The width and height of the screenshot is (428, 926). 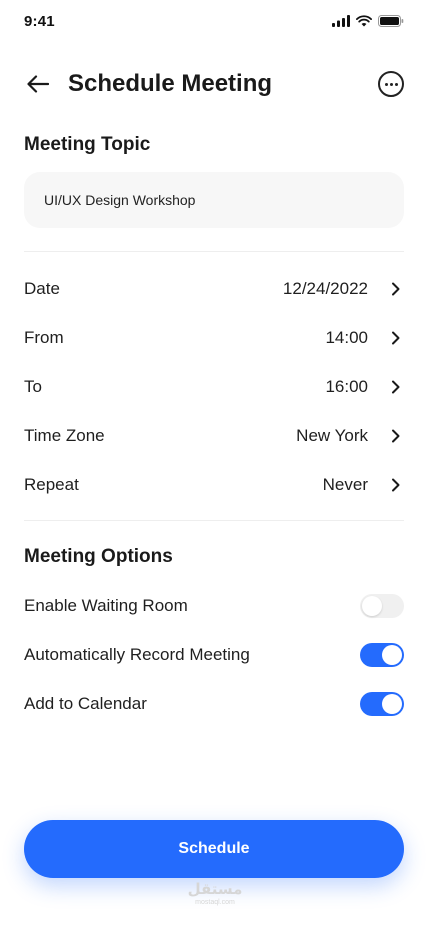 What do you see at coordinates (98, 556) in the screenshot?
I see `meeting-options-heading: Meeting Options` at bounding box center [98, 556].